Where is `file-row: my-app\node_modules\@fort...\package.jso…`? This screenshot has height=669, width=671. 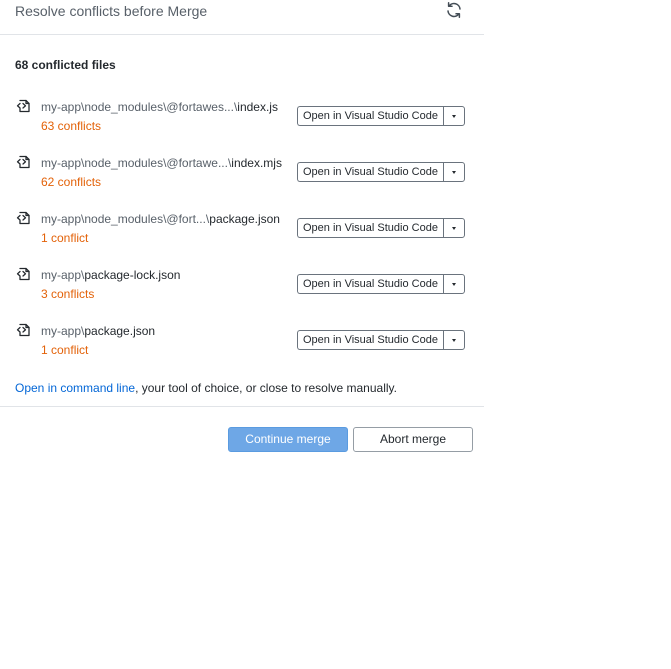
file-row: my-app\node_modules\@fort...\package.jso… is located at coordinates (242, 230).